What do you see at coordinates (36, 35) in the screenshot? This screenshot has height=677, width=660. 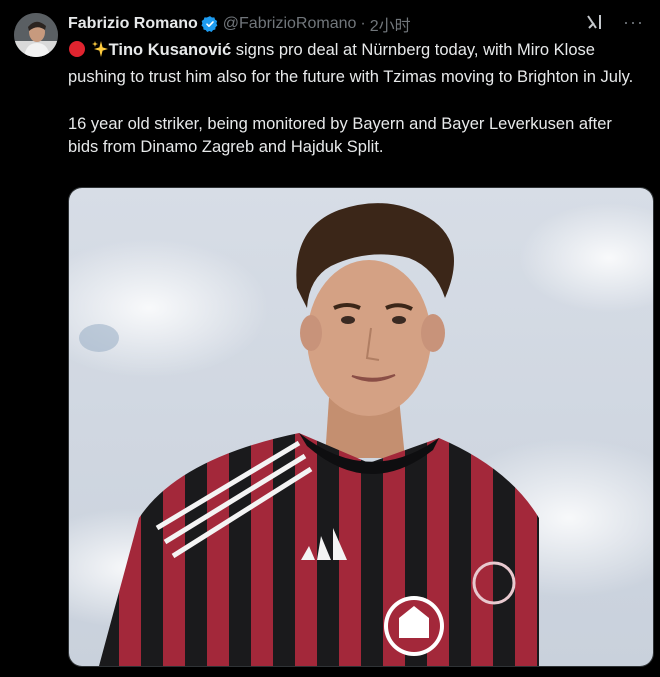 I see `author-avatar` at bounding box center [36, 35].